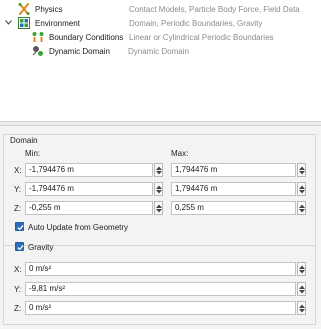 This screenshot has height=329, width=321. I want to click on gravity-checkbox, so click(19, 246).